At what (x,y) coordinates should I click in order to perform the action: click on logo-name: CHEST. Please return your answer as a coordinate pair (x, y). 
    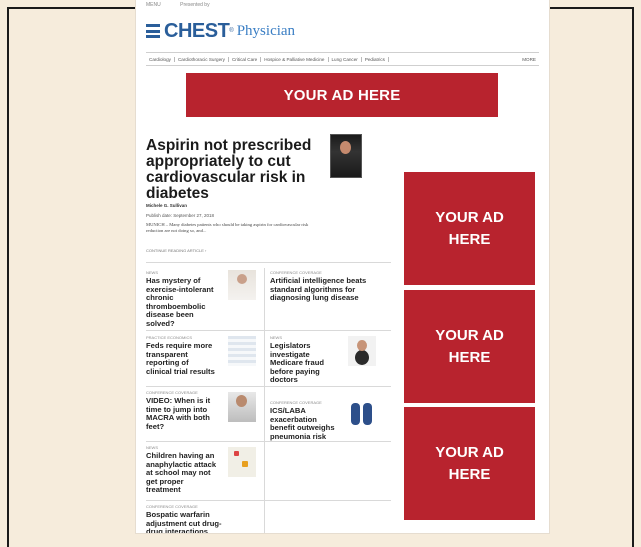
    Looking at the image, I should click on (197, 30).